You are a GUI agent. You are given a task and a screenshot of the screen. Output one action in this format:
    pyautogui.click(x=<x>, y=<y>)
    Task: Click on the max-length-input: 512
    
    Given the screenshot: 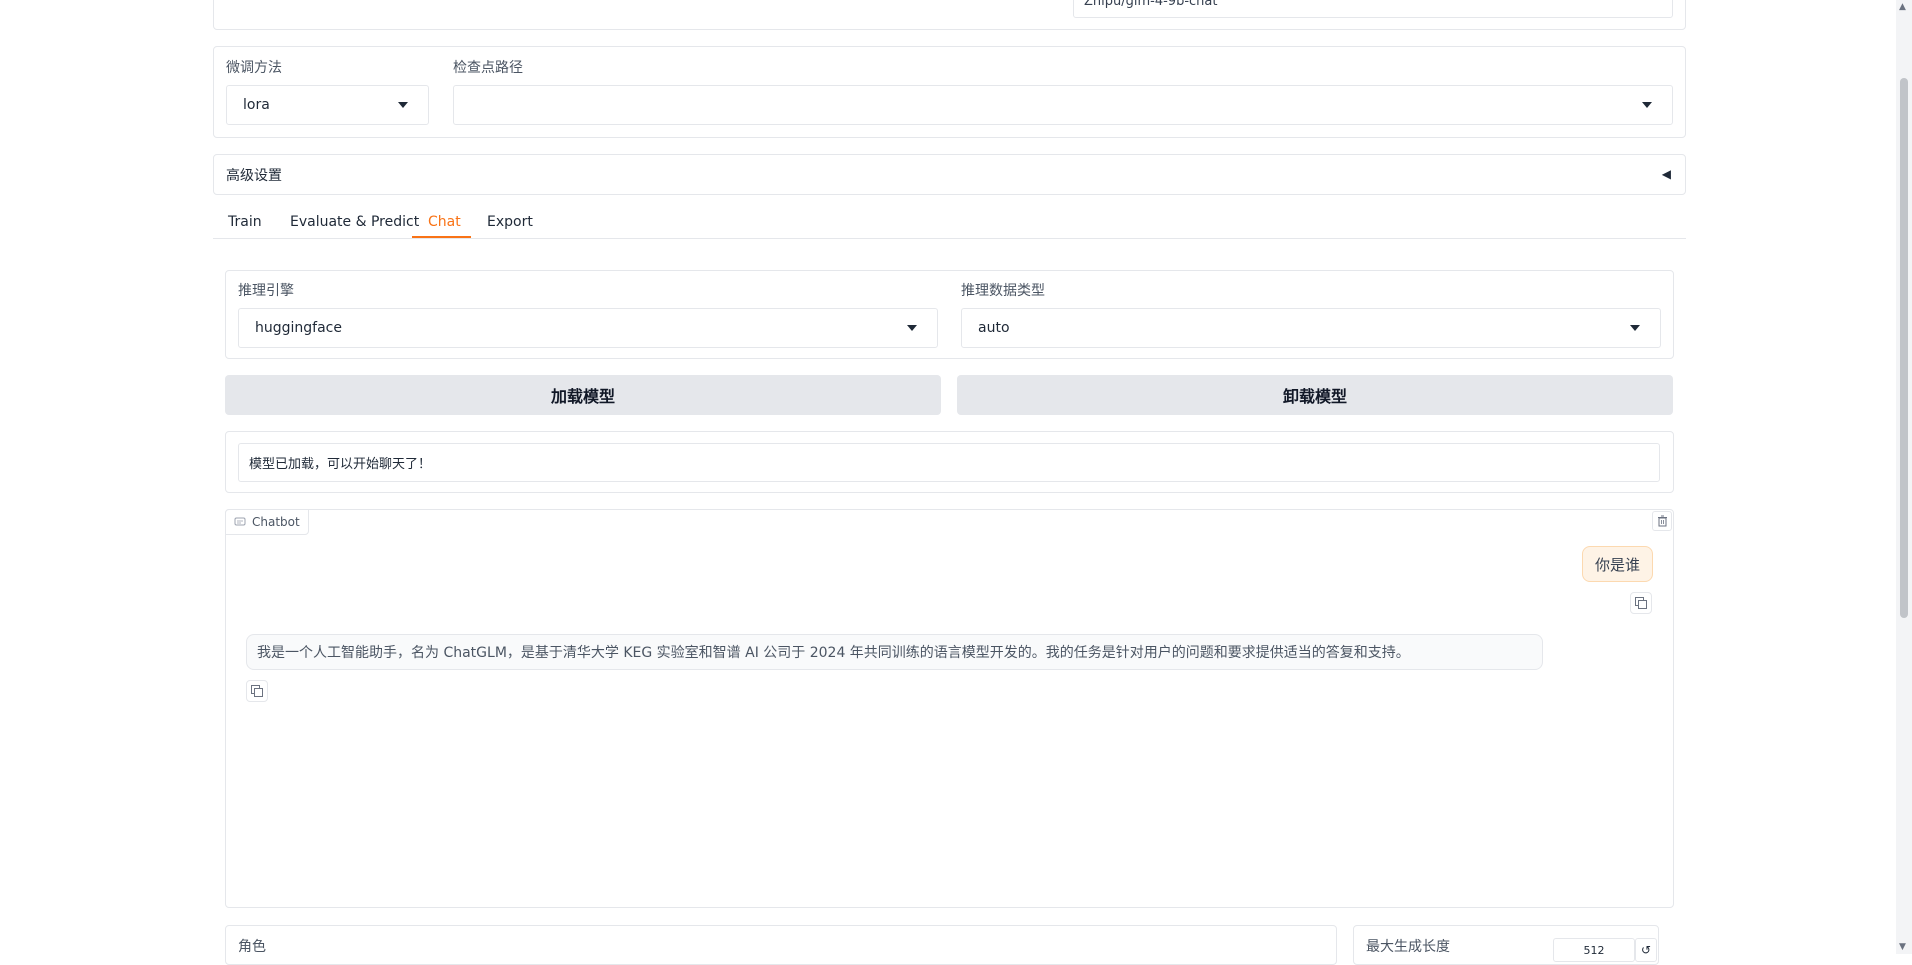 What is the action you would take?
    pyautogui.click(x=1594, y=950)
    